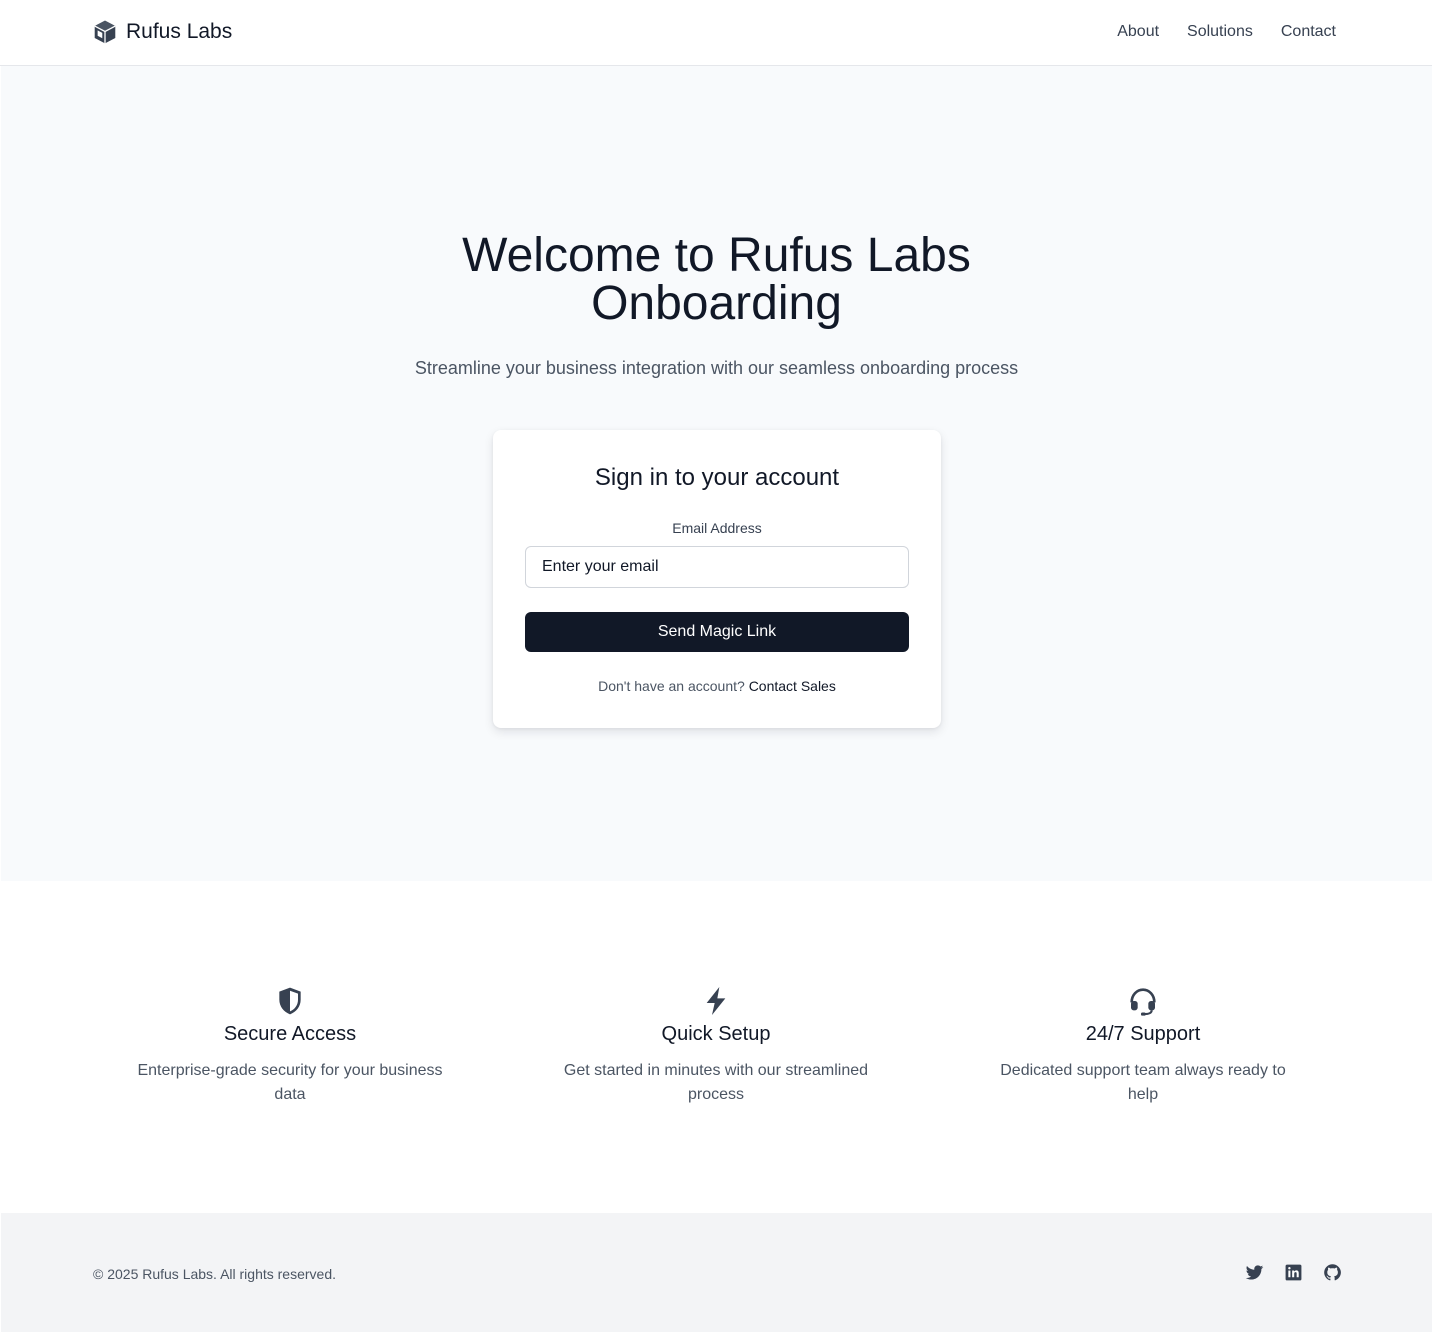  What do you see at coordinates (717, 567) in the screenshot?
I see `email-input` at bounding box center [717, 567].